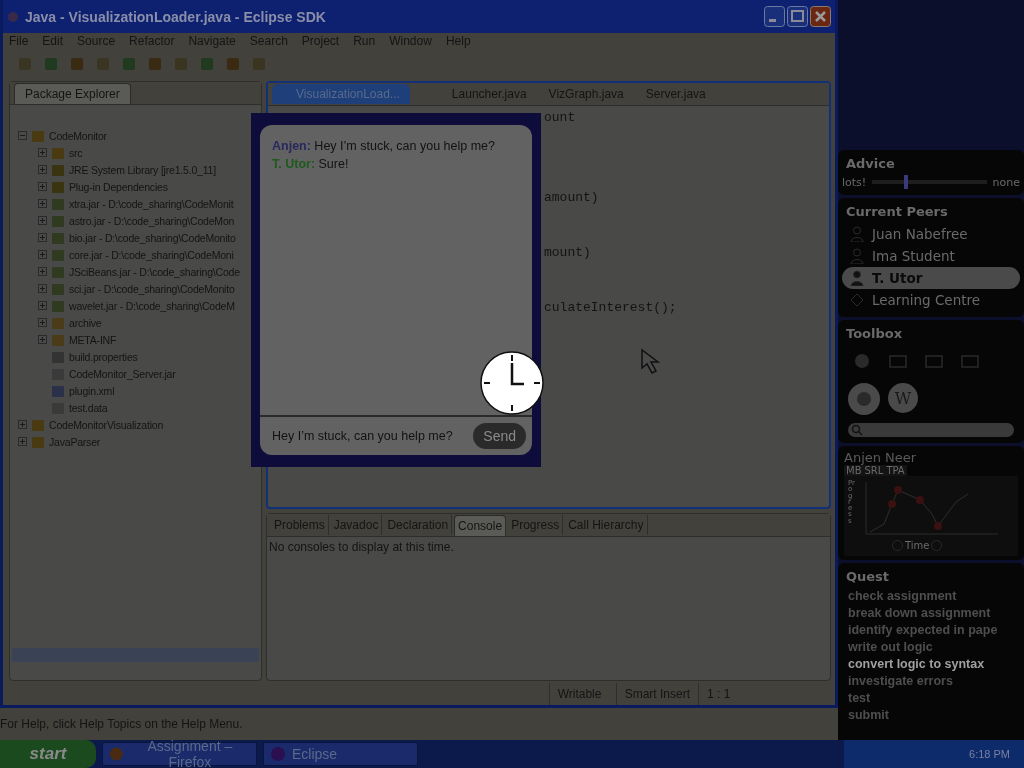 The width and height of the screenshot is (1024, 768). What do you see at coordinates (179, 754) in the screenshot?
I see `taskbar-button: Assignment – Firefox` at bounding box center [179, 754].